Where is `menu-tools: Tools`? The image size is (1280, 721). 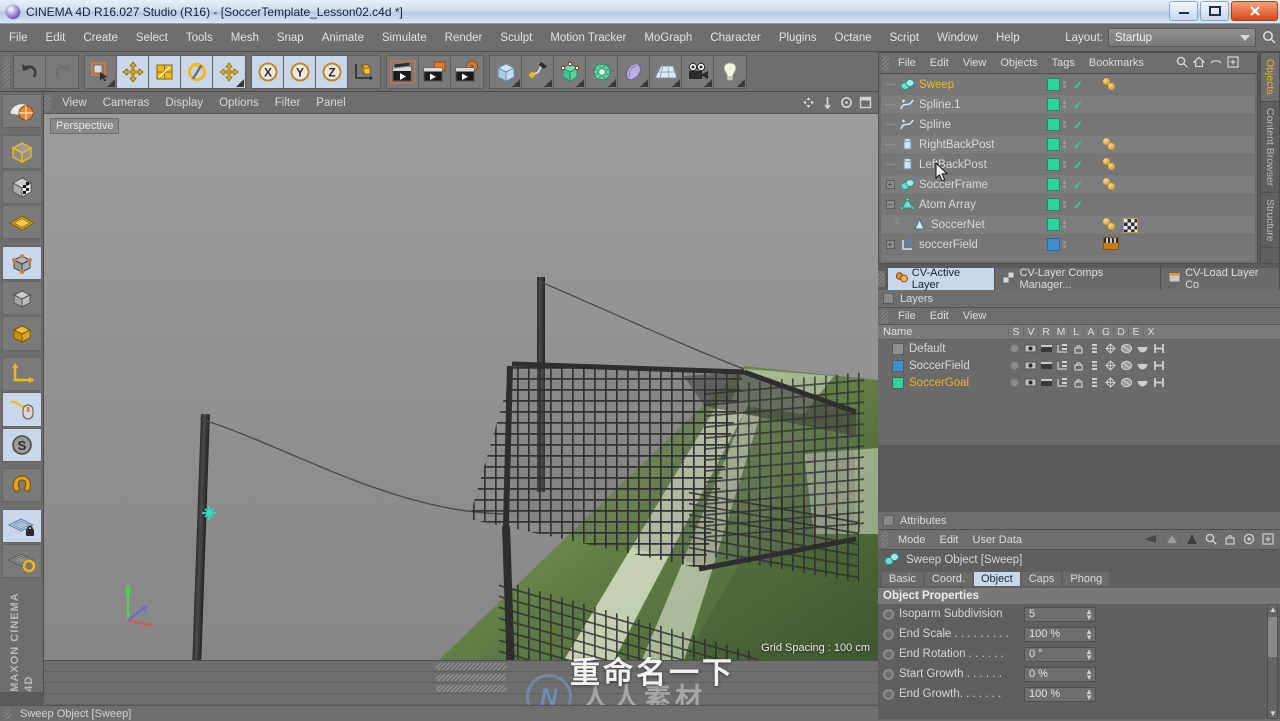
menu-tools: Tools is located at coordinates (199, 38).